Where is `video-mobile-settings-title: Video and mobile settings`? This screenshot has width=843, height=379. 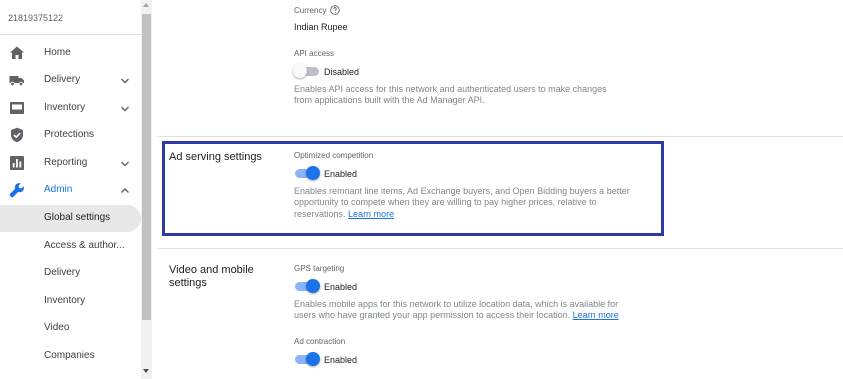
video-mobile-settings-title: Video and mobile settings is located at coordinates (211, 276).